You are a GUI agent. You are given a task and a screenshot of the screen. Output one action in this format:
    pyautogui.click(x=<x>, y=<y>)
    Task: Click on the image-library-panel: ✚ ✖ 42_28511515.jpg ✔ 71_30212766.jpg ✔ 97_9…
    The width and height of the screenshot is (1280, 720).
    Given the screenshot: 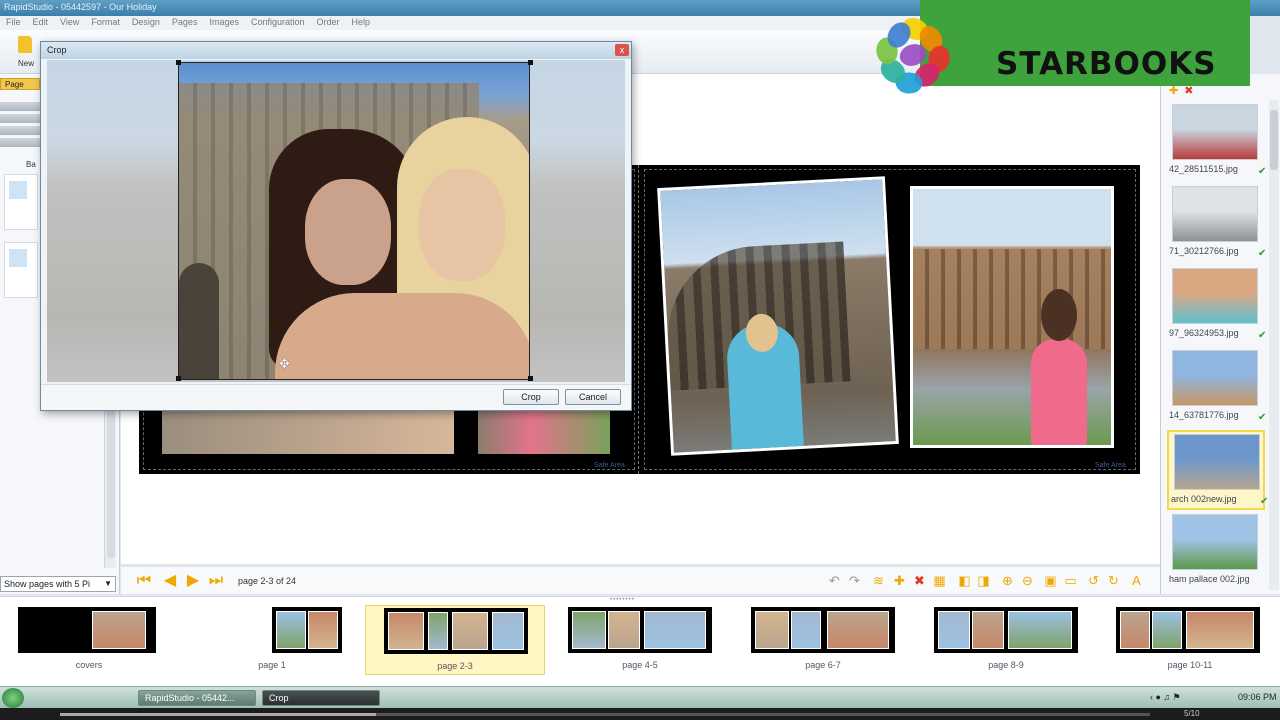 What is the action you would take?
    pyautogui.click(x=1220, y=334)
    